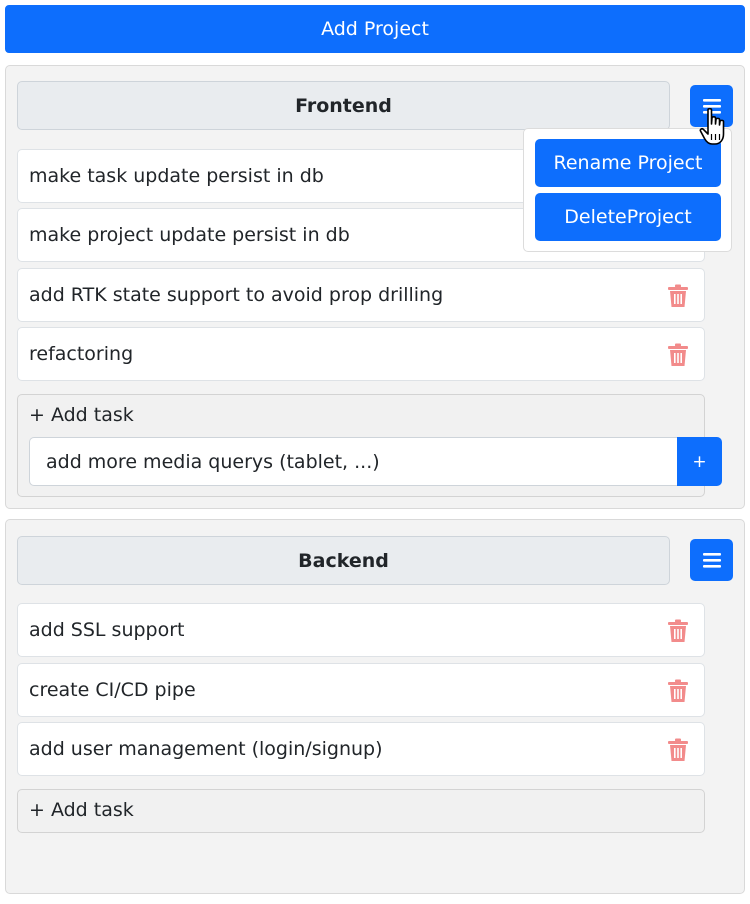  Describe the element at coordinates (628, 217) in the screenshot. I see `delete-project-button: DeleteProject` at that location.